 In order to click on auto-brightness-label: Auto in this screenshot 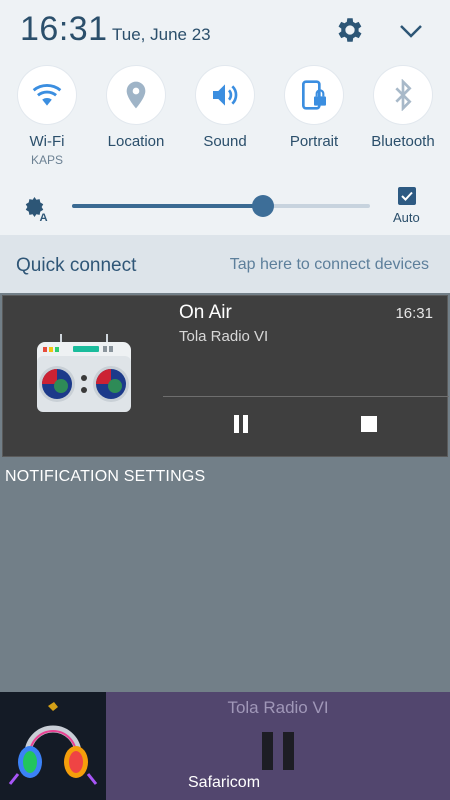, I will do `click(406, 217)`.